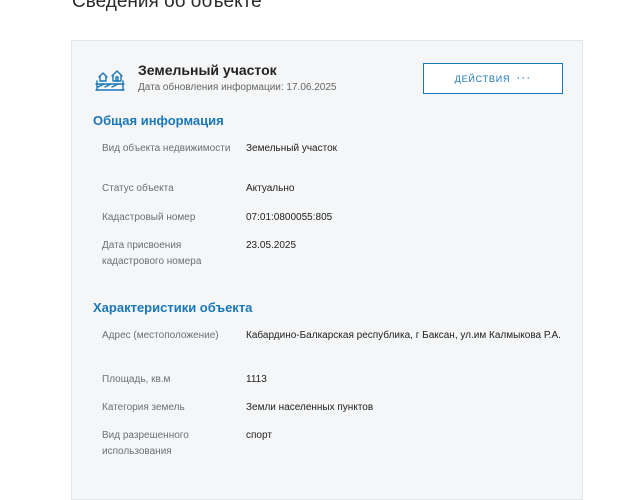  What do you see at coordinates (271, 245) in the screenshot?
I see `row-value: 23.05.2025` at bounding box center [271, 245].